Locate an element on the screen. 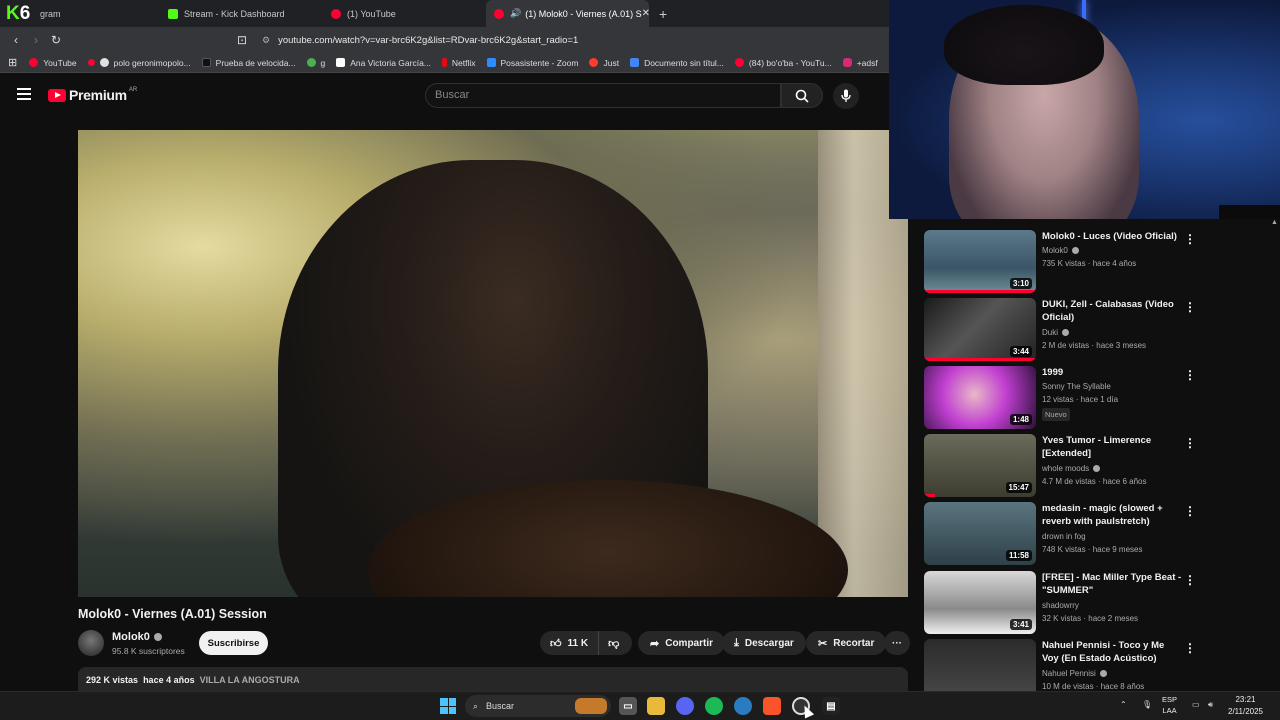 This screenshot has height=720, width=1280. recommendation-channel: Duki is located at coordinates (1056, 332).